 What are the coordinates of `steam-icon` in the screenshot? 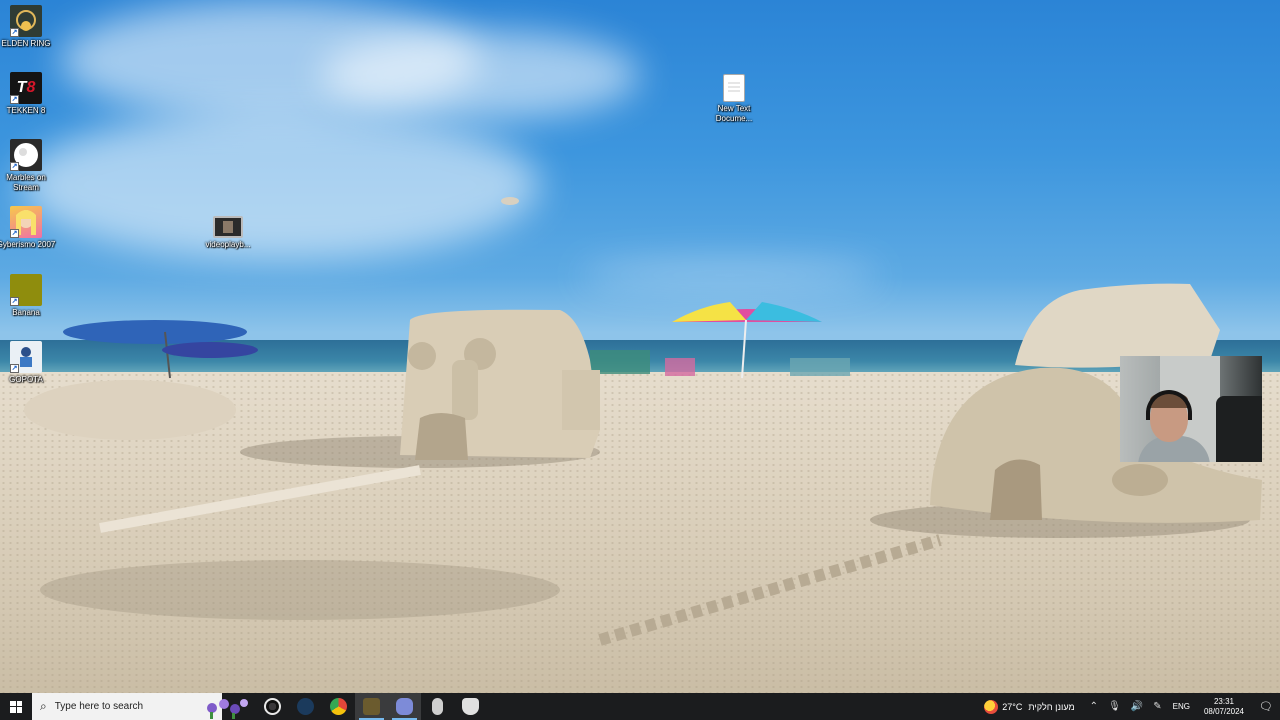 It's located at (305, 706).